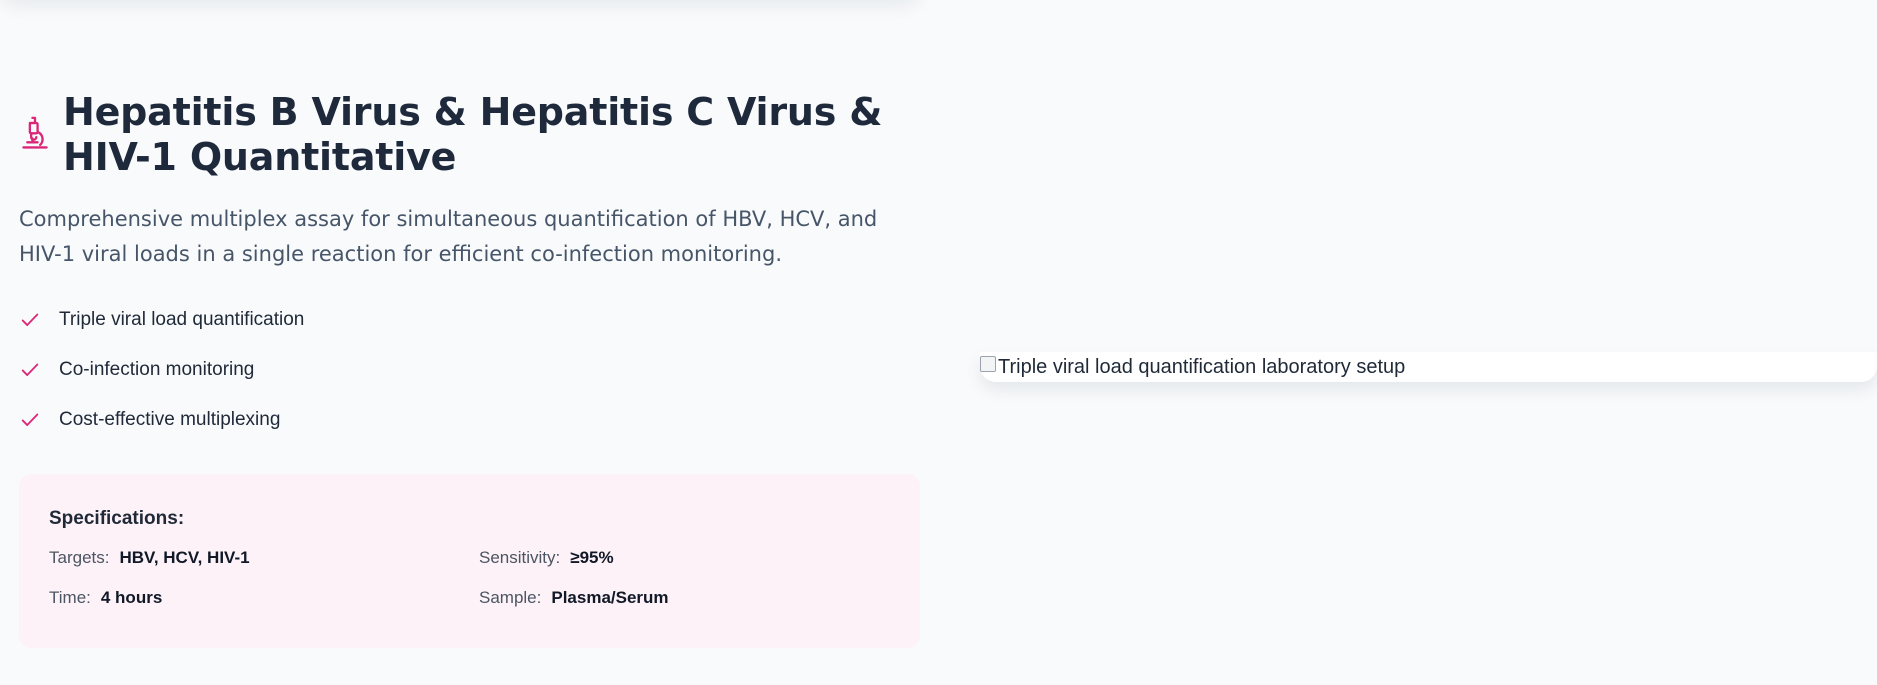 This screenshot has height=685, width=1877. Describe the element at coordinates (157, 369) in the screenshot. I see `feature-label: Co-infection monitoring` at that location.